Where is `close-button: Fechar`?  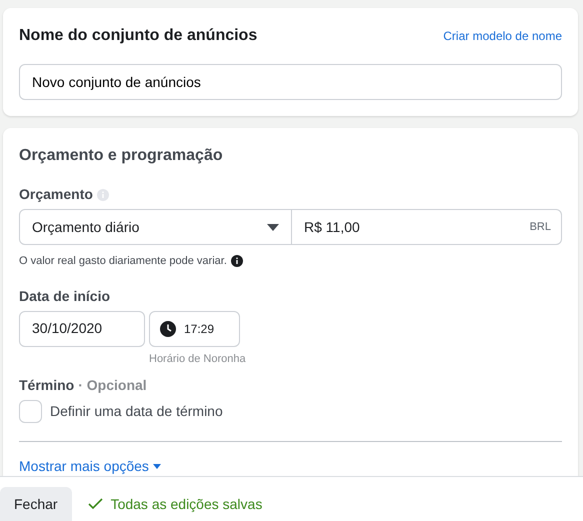 close-button: Fechar is located at coordinates (36, 504).